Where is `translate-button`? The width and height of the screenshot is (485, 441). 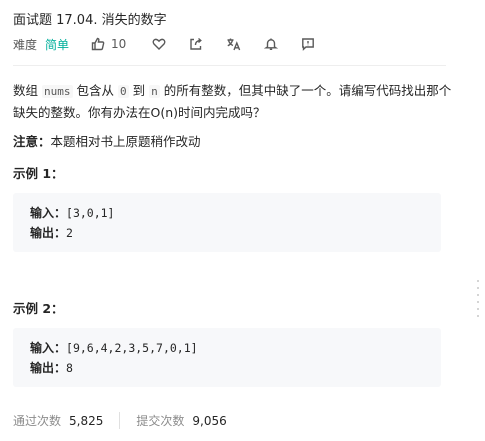 translate-button is located at coordinates (233, 44).